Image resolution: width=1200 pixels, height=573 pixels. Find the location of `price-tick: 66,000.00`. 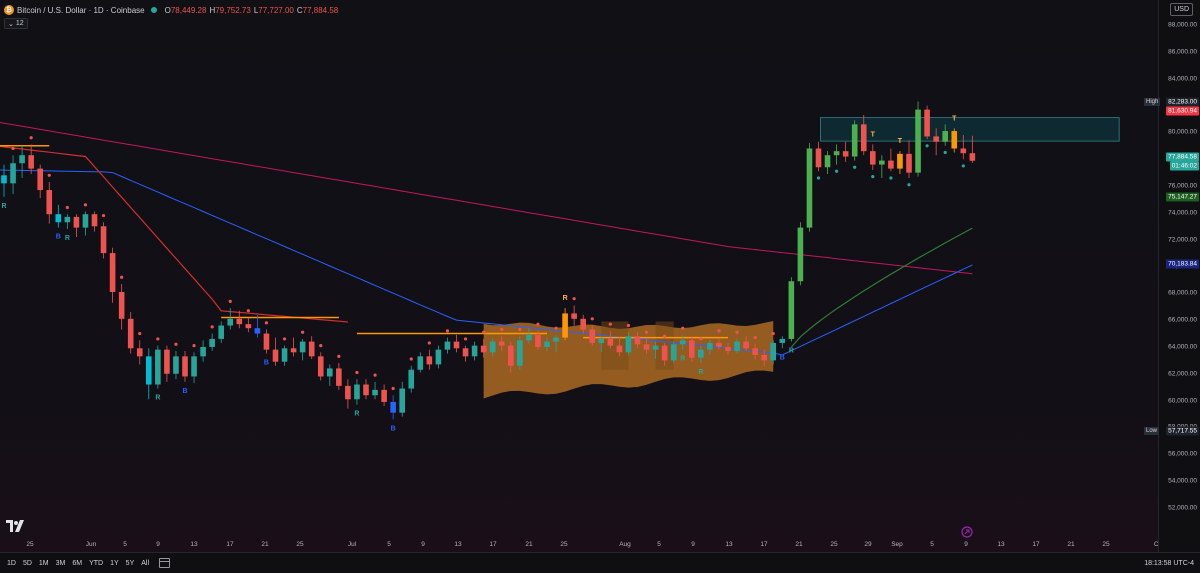

price-tick: 66,000.00 is located at coordinates (1182, 320).